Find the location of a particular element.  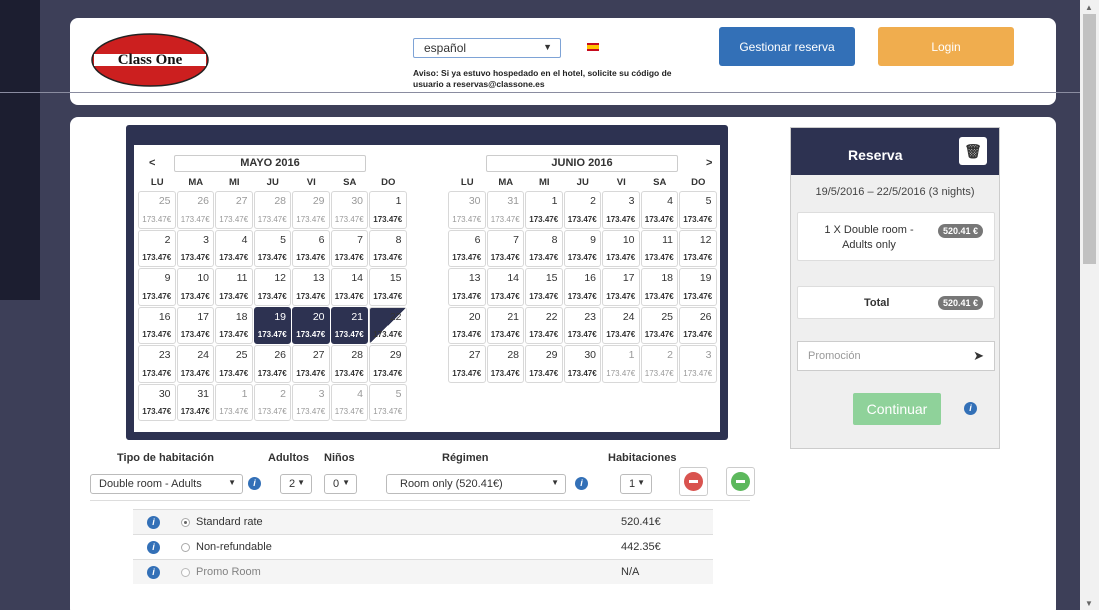

rate-row: i Standard rate 520.41€ is located at coordinates (423, 521).